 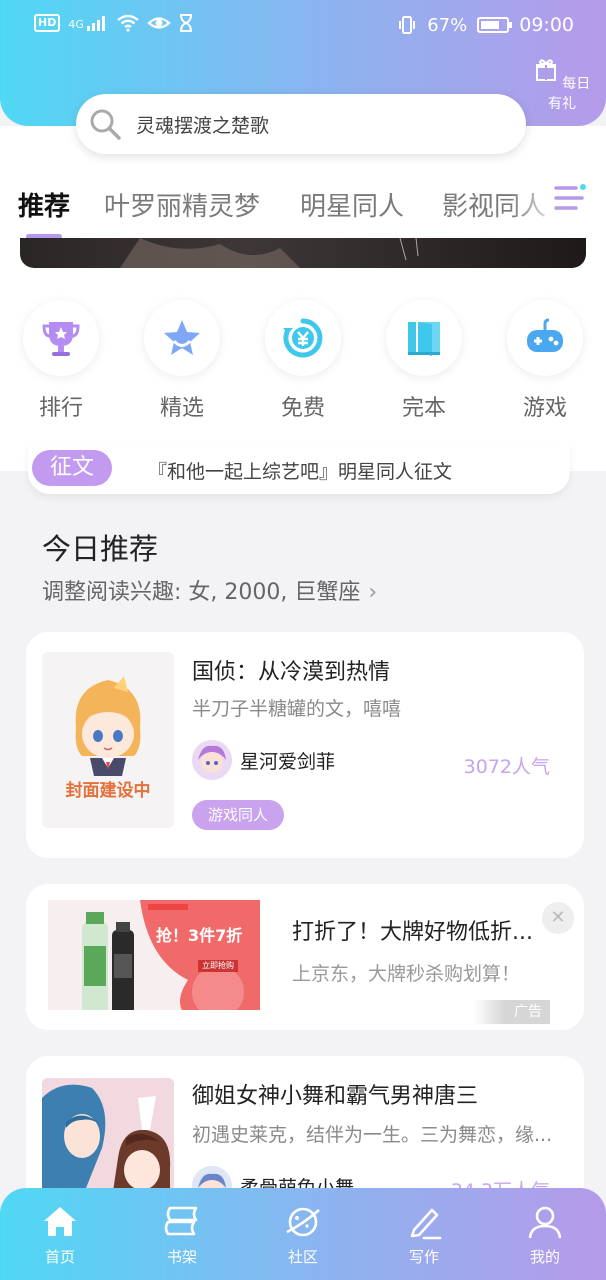 I want to click on nav-profile: 我的, so click(x=545, y=1234).